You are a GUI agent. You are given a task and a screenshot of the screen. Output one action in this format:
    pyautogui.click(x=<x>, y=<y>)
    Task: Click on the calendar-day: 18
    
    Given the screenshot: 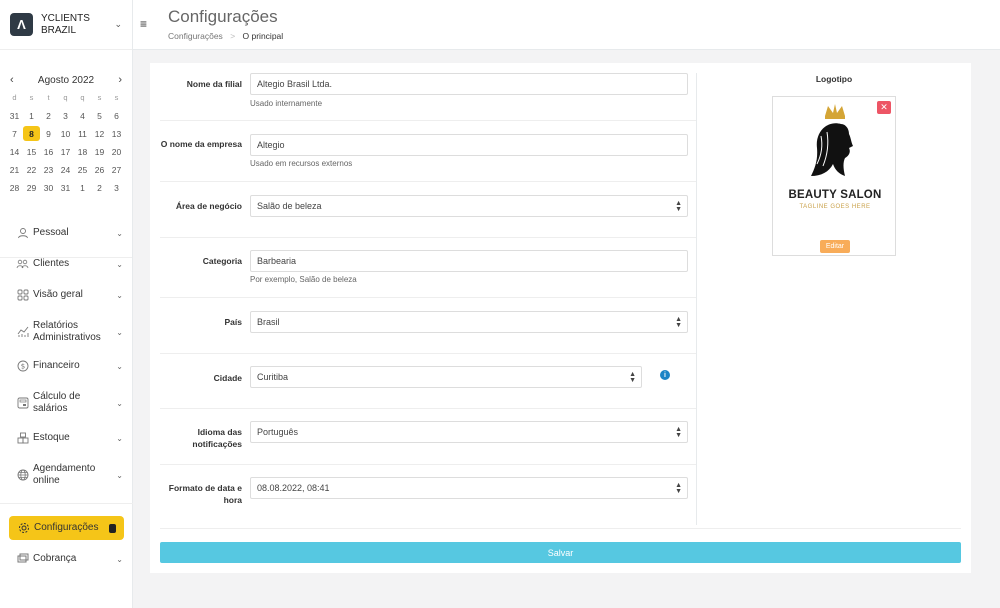 What is the action you would take?
    pyautogui.click(x=82, y=151)
    